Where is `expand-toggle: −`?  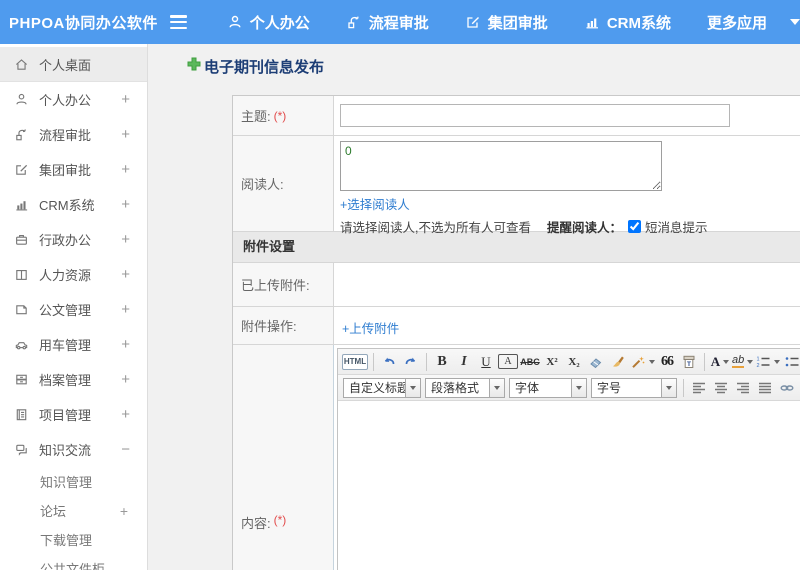
expand-toggle: − is located at coordinates (125, 449).